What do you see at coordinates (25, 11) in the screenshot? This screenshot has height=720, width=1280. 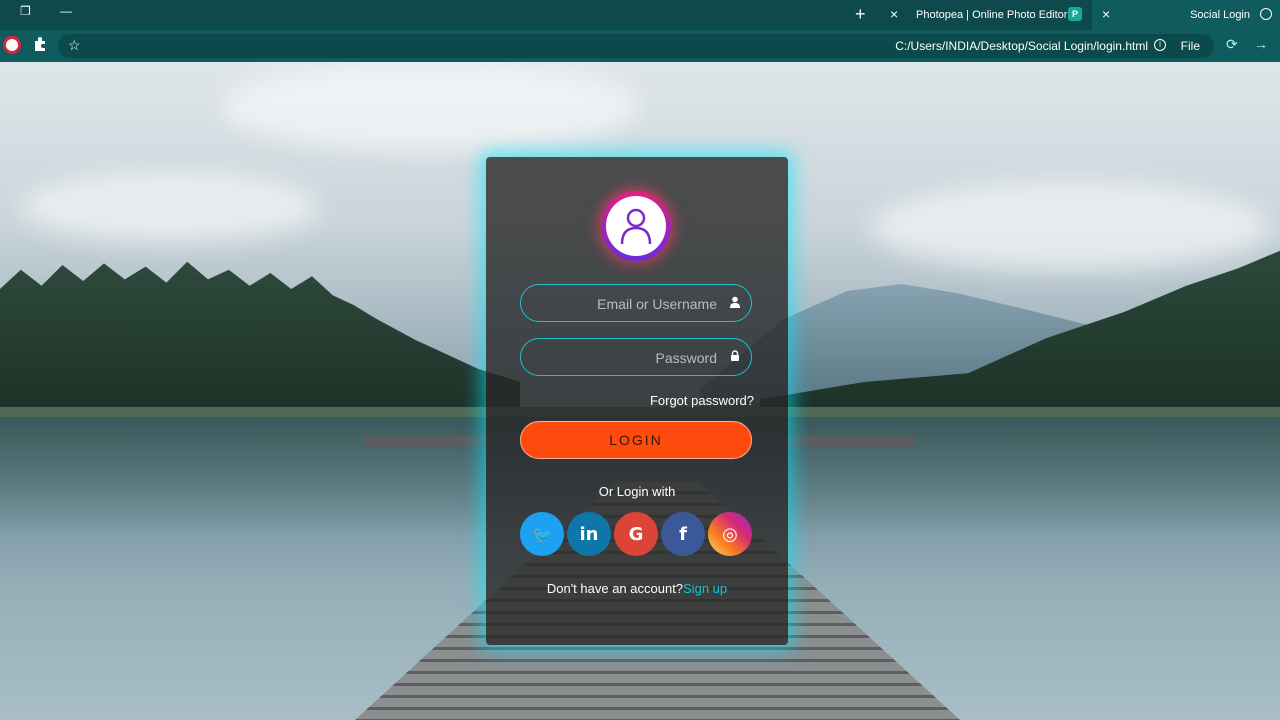 I see `restore-icon: ❐` at bounding box center [25, 11].